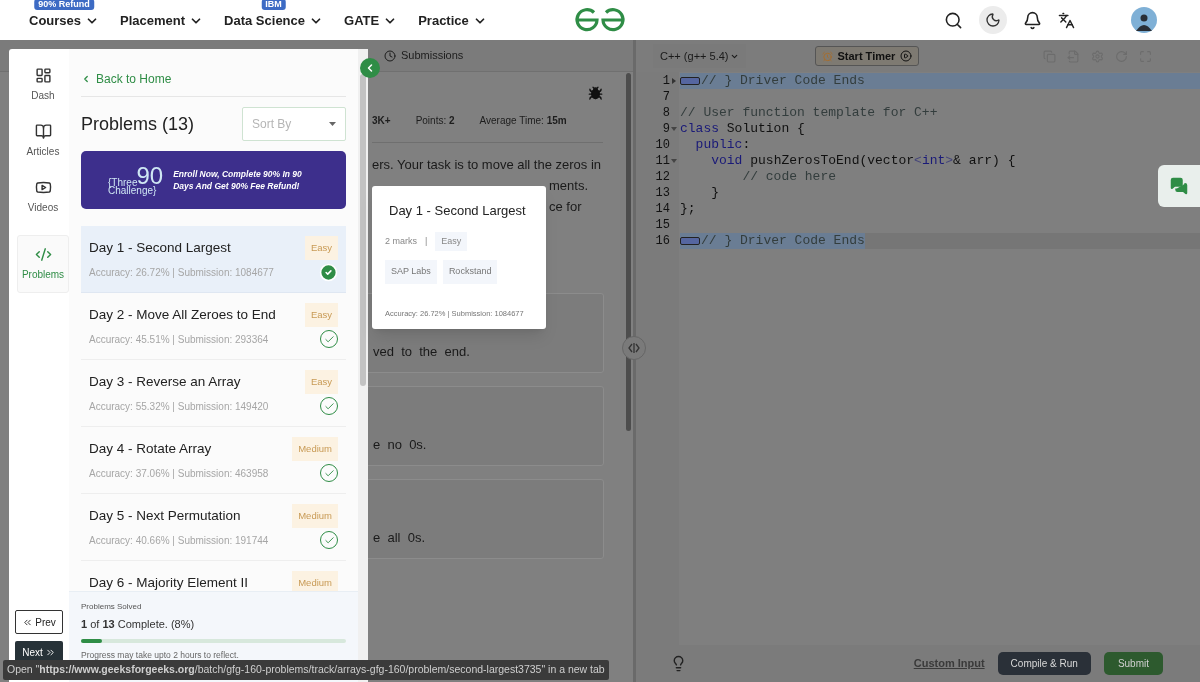 The width and height of the screenshot is (1200, 682). What do you see at coordinates (39, 652) in the screenshot?
I see `next-button: Next` at bounding box center [39, 652].